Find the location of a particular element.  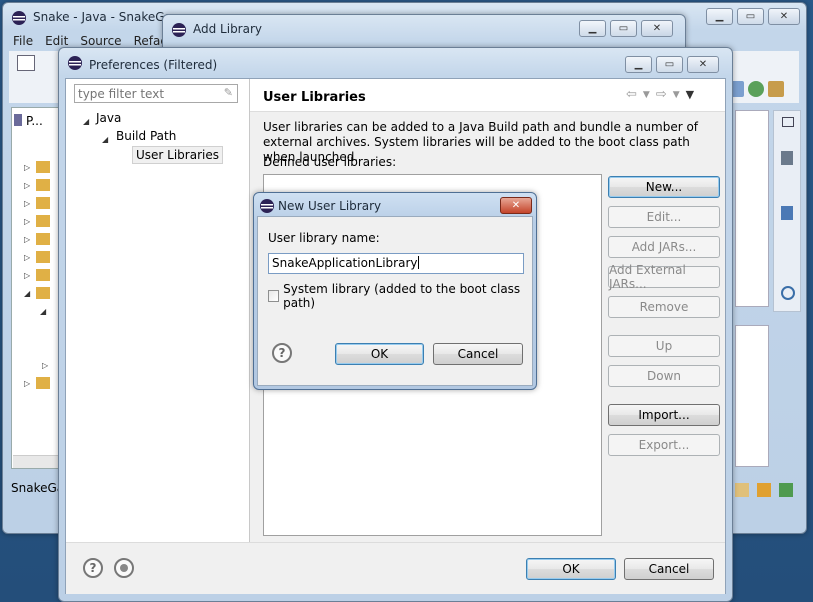

record-icon is located at coordinates (124, 568).